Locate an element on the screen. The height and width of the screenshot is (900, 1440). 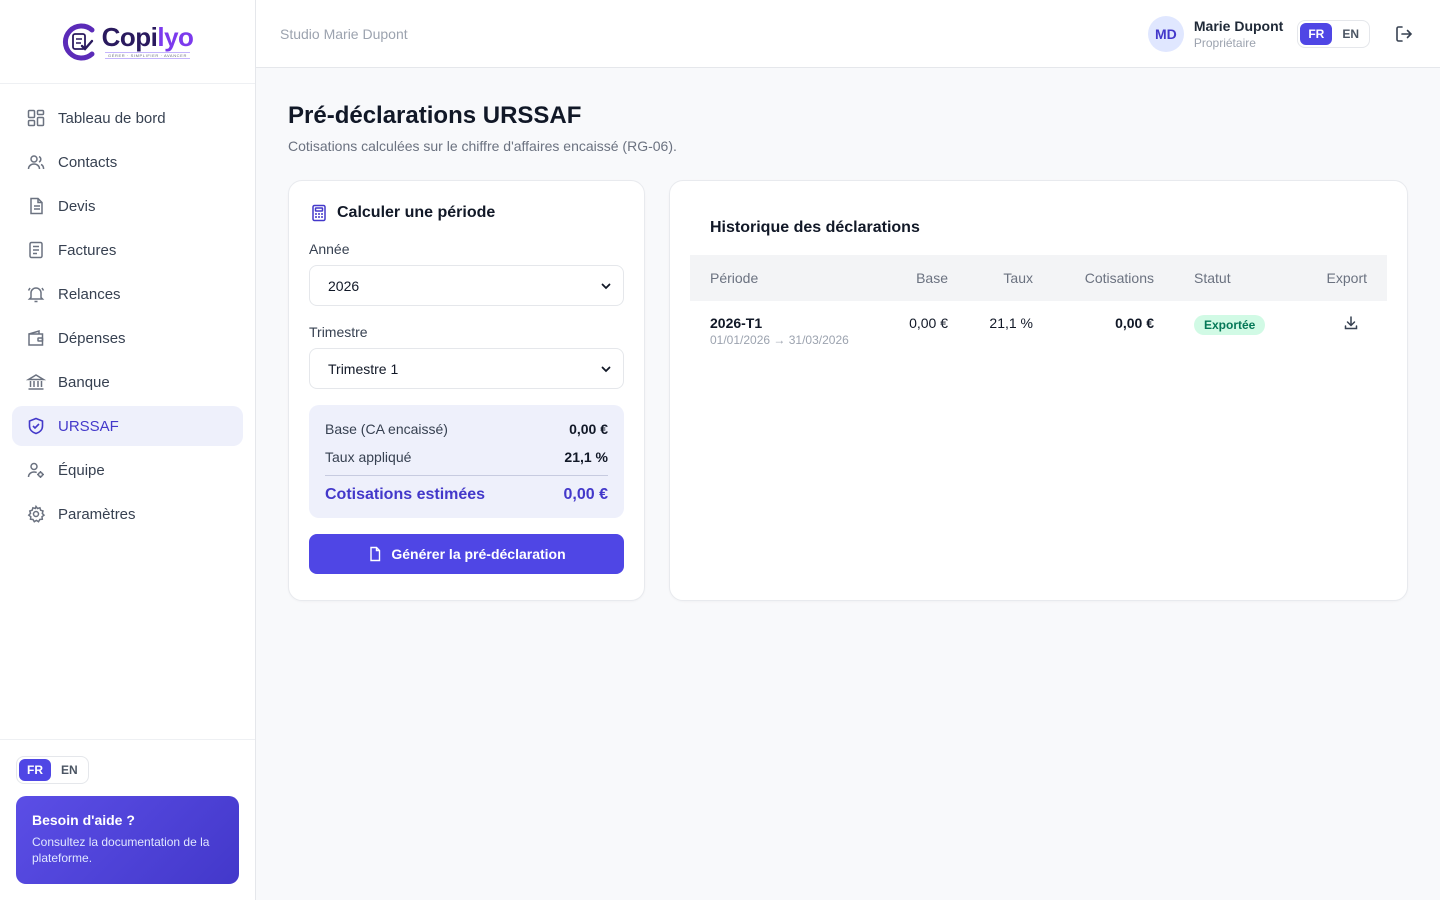
period-code: 2026-T1 is located at coordinates (736, 323).